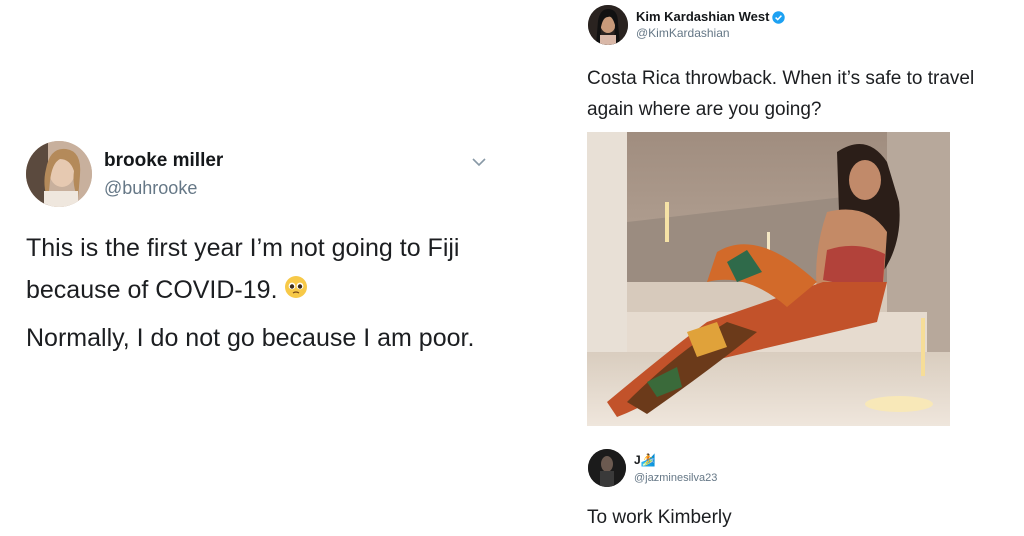 This screenshot has width=1024, height=536. What do you see at coordinates (779, 19) in the screenshot?
I see `verified-badge-icon` at bounding box center [779, 19].